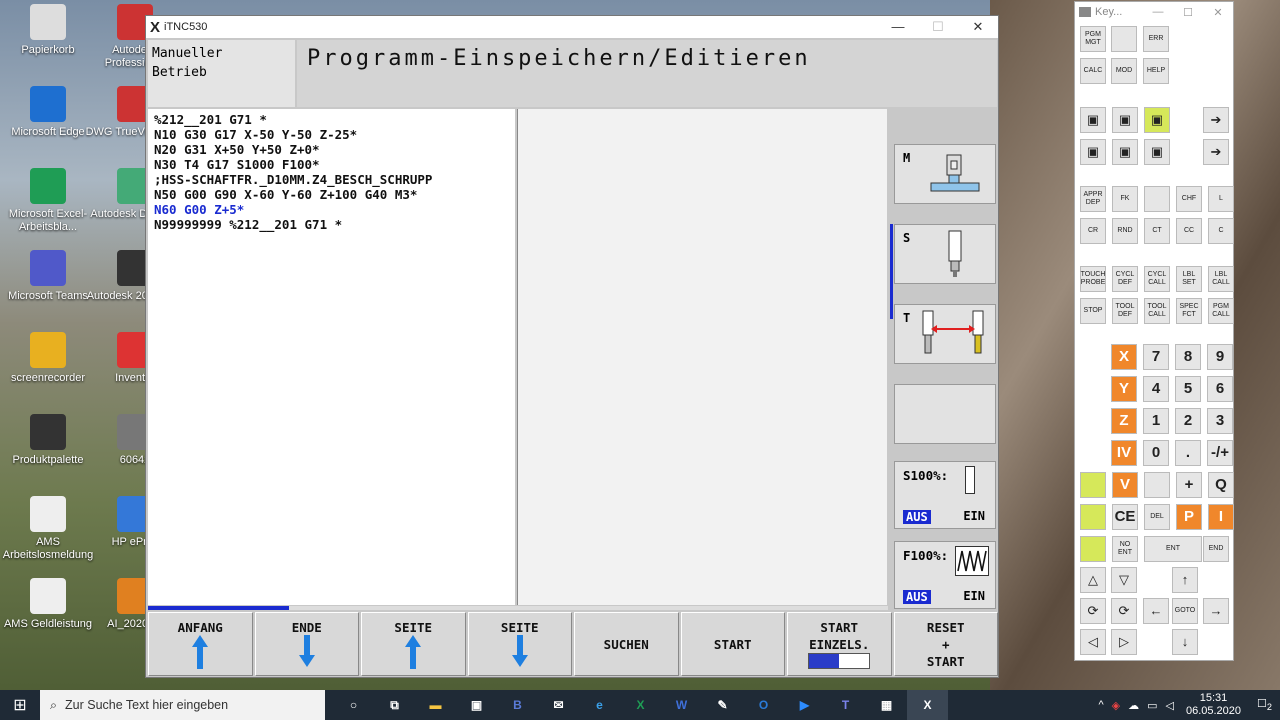 Image resolution: width=1280 pixels, height=720 pixels. What do you see at coordinates (626, 644) in the screenshot?
I see `softkey-5: SUCHEN` at bounding box center [626, 644].